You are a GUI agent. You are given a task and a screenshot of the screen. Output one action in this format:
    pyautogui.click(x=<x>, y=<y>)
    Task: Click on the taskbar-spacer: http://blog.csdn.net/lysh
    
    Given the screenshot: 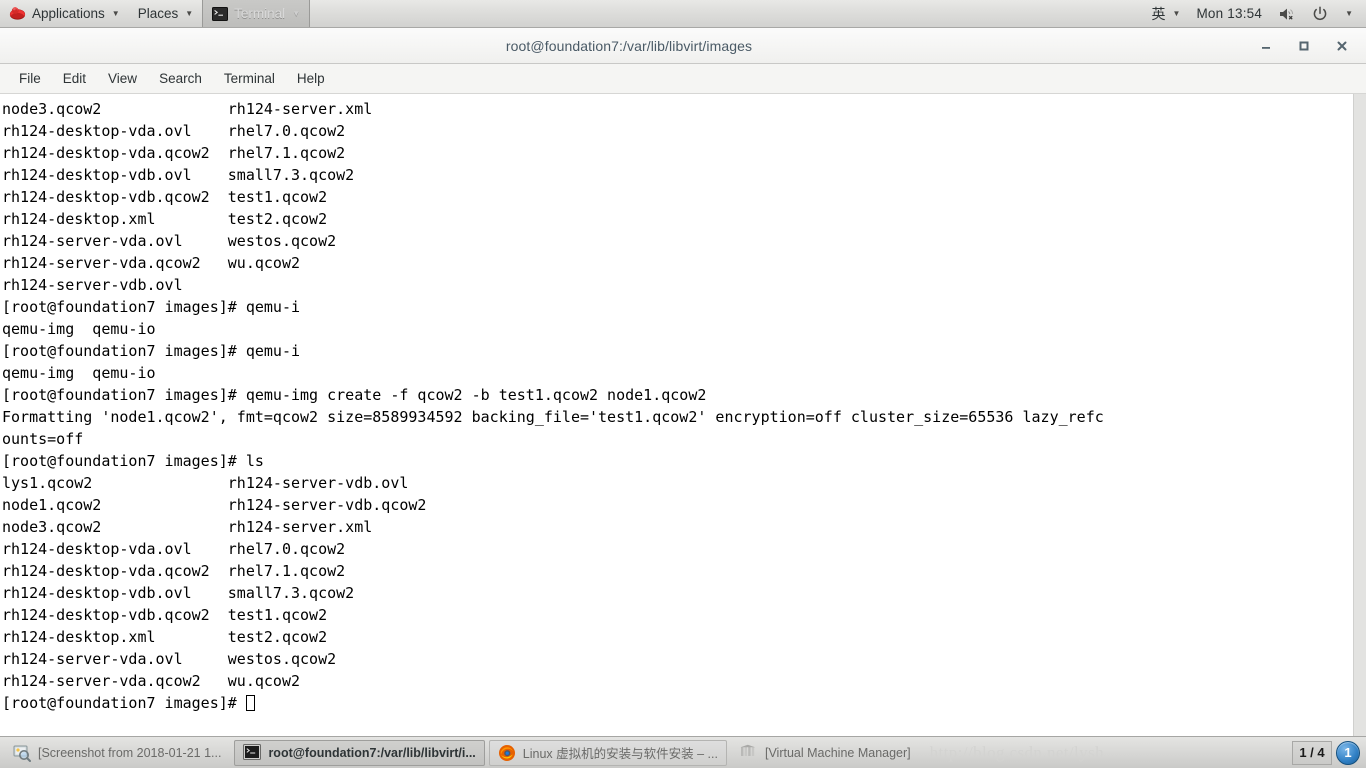 What is the action you would take?
    pyautogui.click(x=1107, y=752)
    